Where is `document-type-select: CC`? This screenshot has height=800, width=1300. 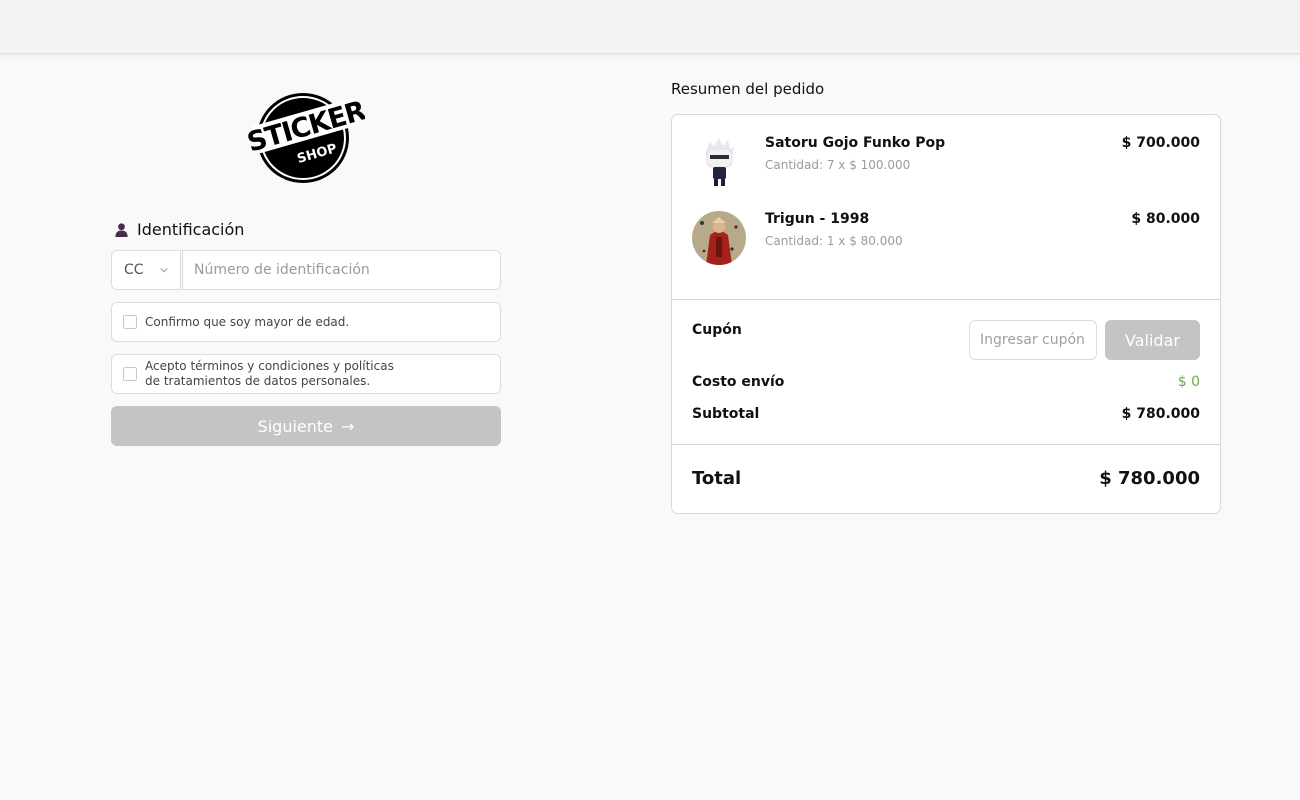 document-type-select: CC is located at coordinates (146, 270).